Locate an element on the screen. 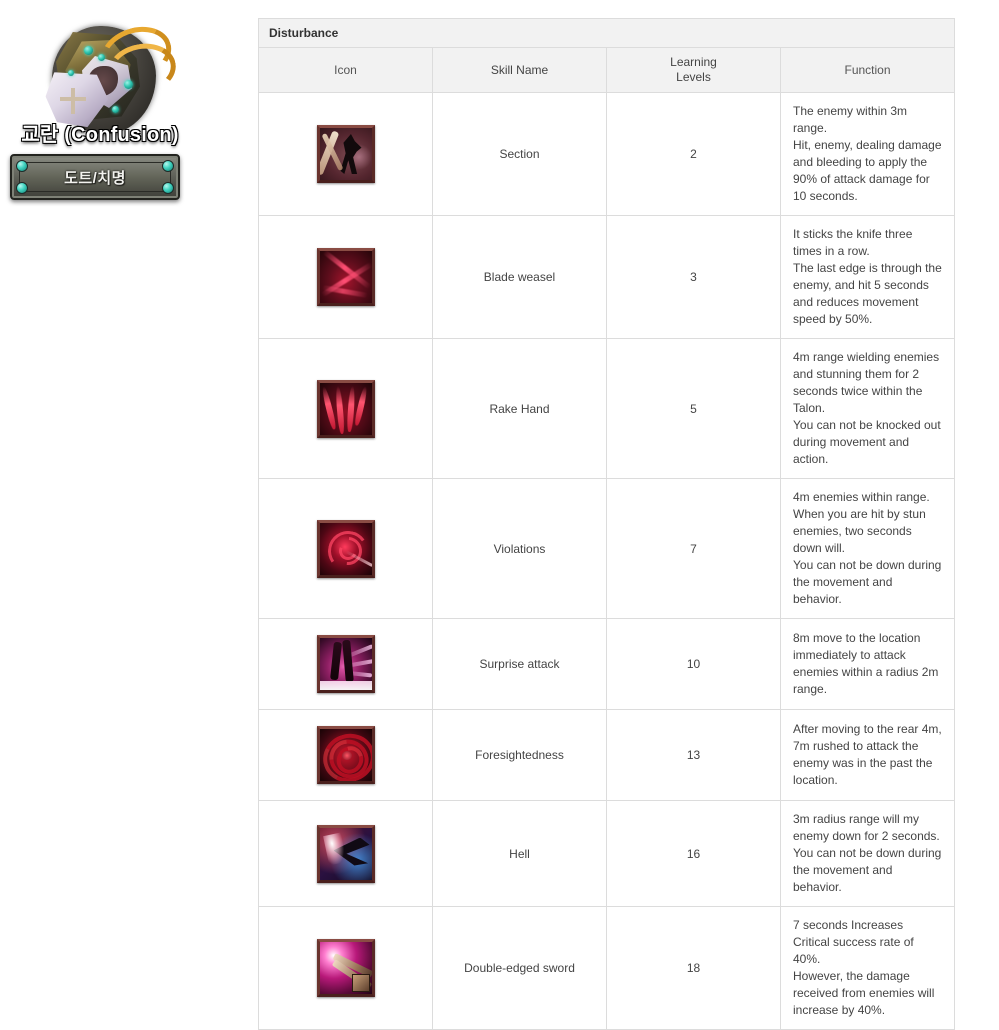 The image size is (999, 1030). table-caption: Disturbance is located at coordinates (606, 33).